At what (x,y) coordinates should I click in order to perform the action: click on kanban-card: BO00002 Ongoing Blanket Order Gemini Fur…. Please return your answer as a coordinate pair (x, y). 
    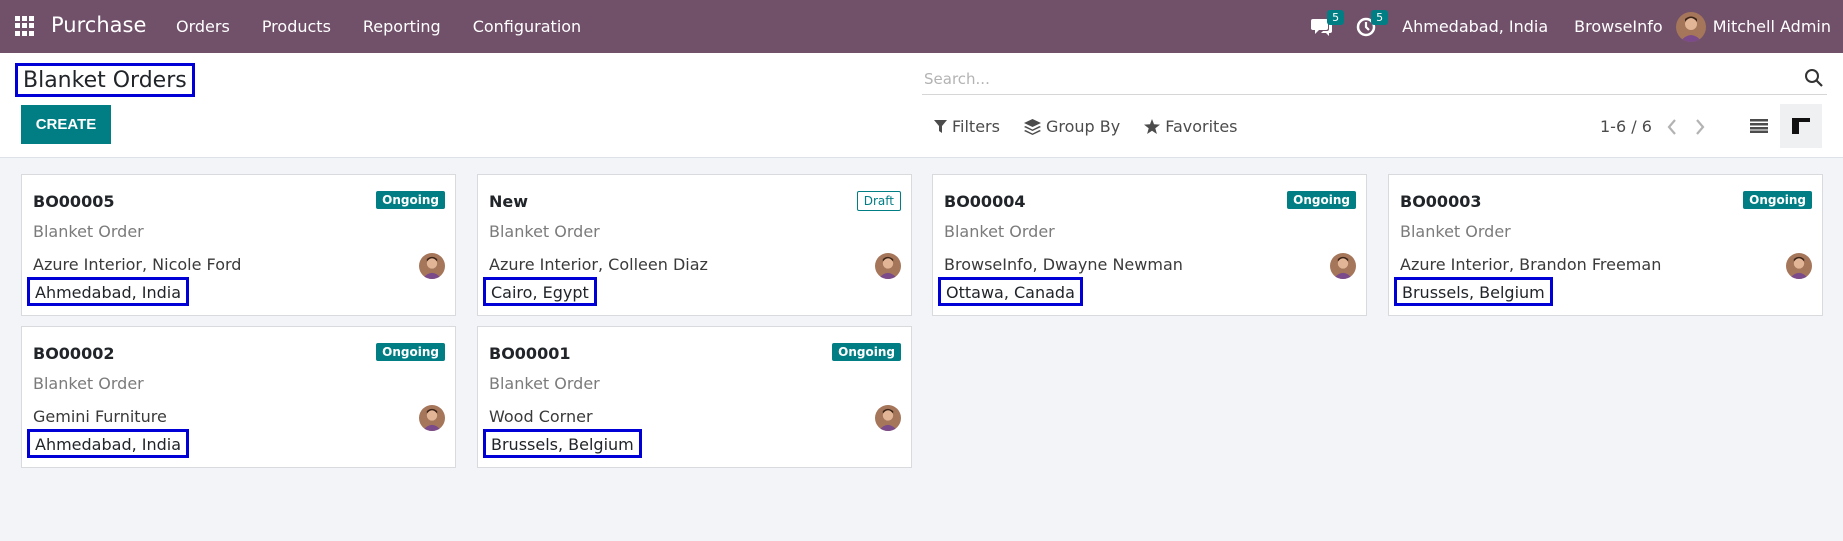
    Looking at the image, I should click on (238, 397).